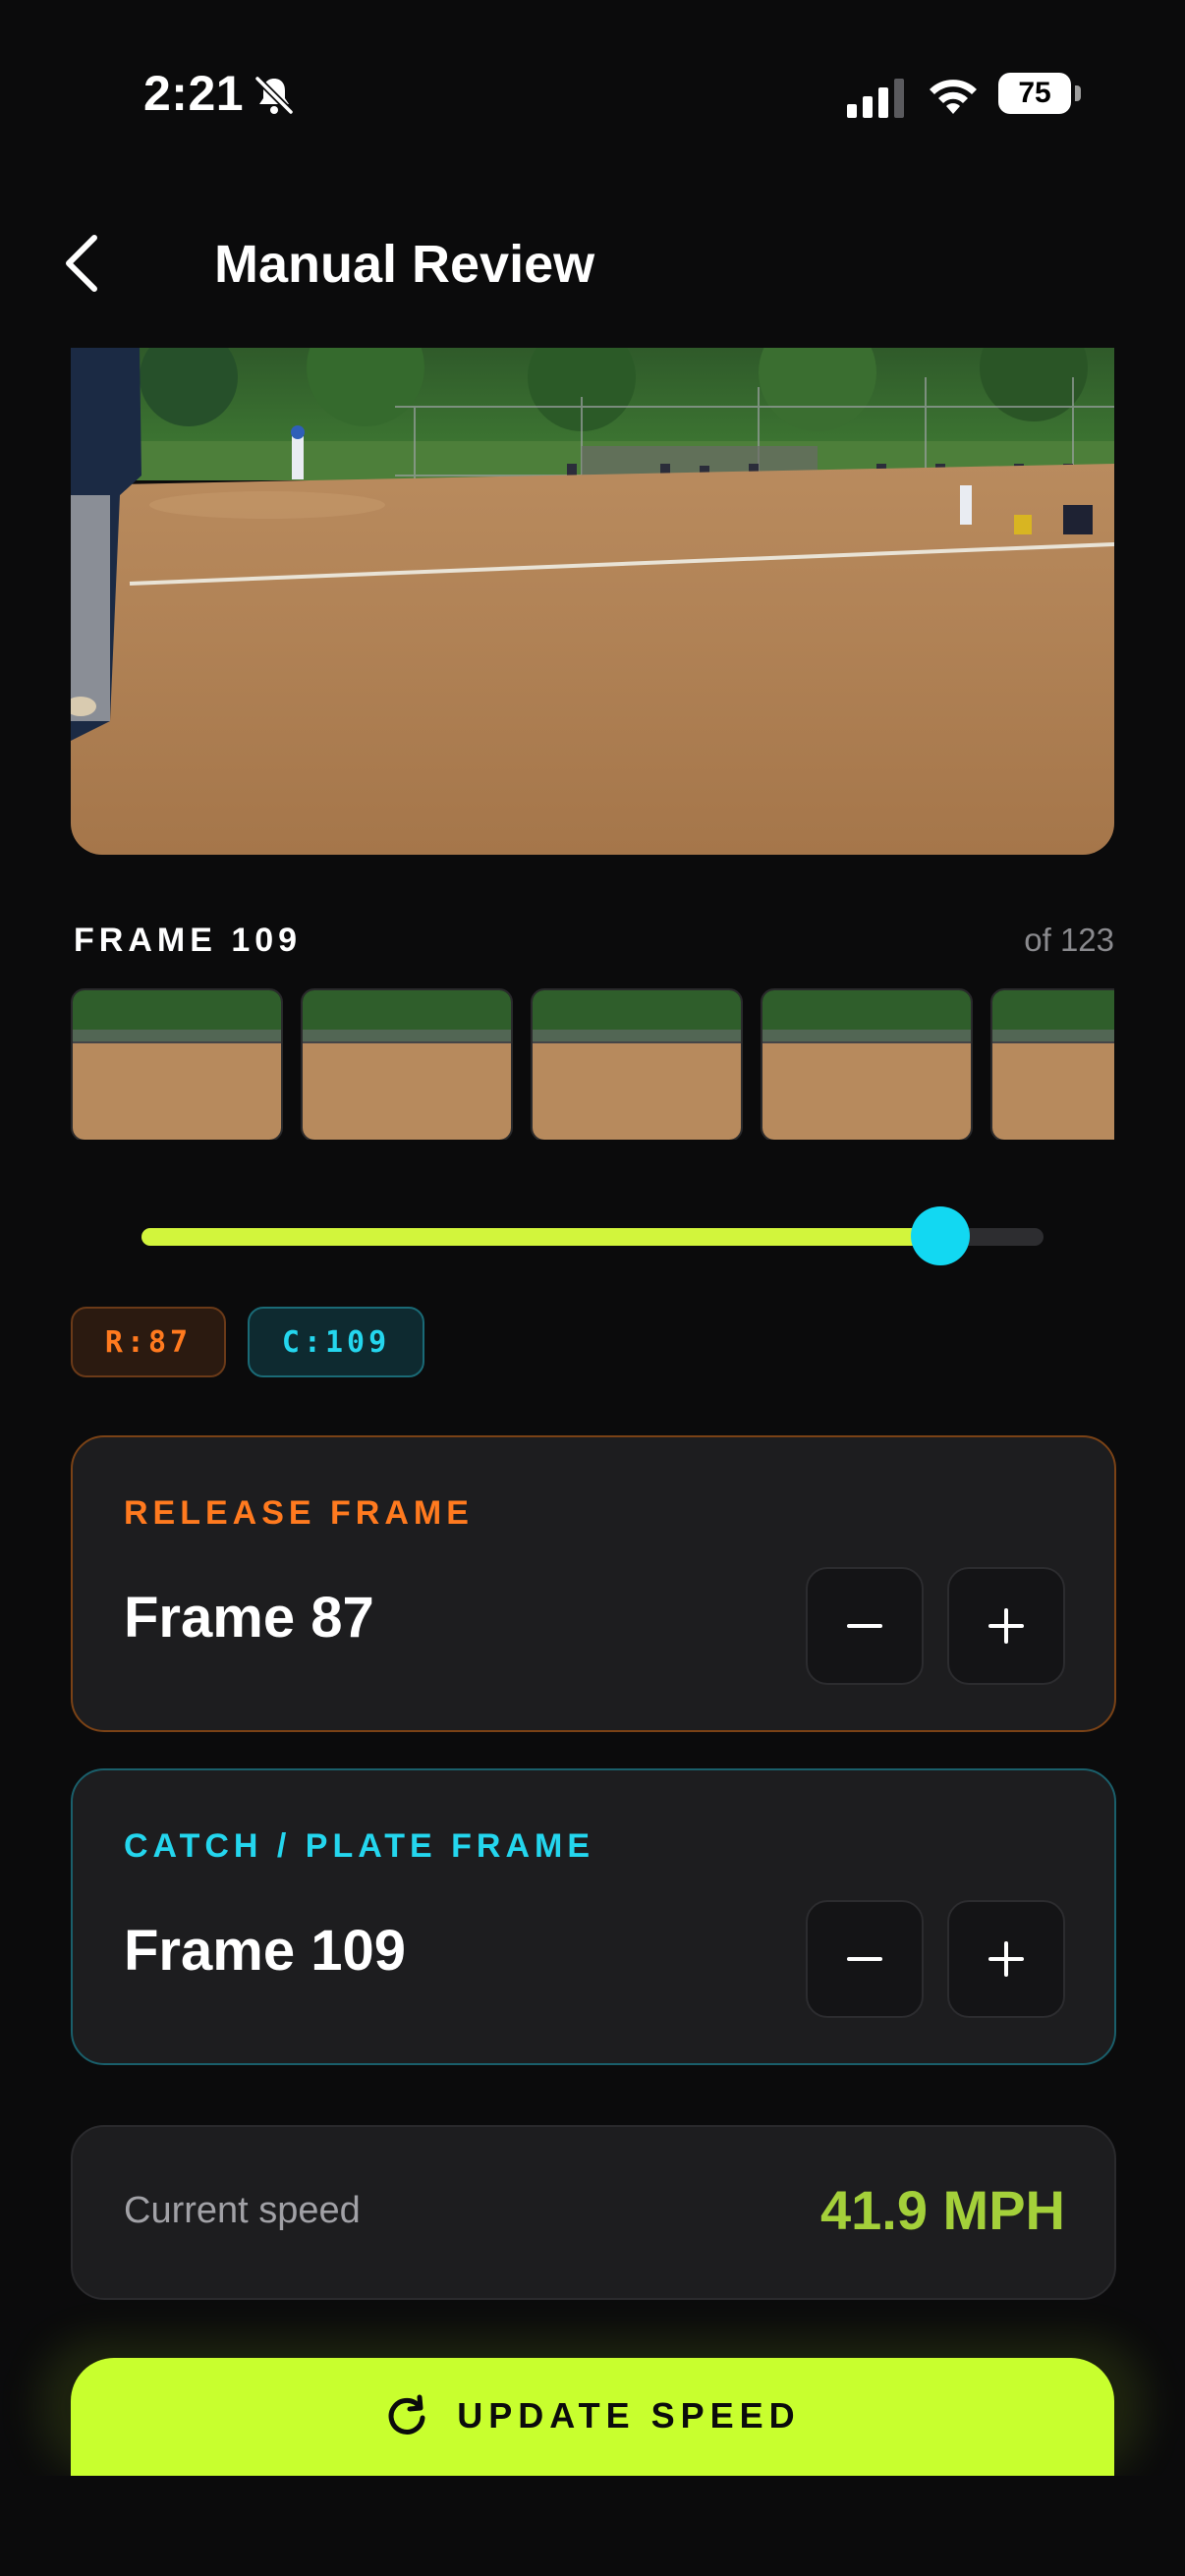 This screenshot has width=1185, height=2576. What do you see at coordinates (943, 2210) in the screenshot?
I see `current-speed-value: 41.9 MPH` at bounding box center [943, 2210].